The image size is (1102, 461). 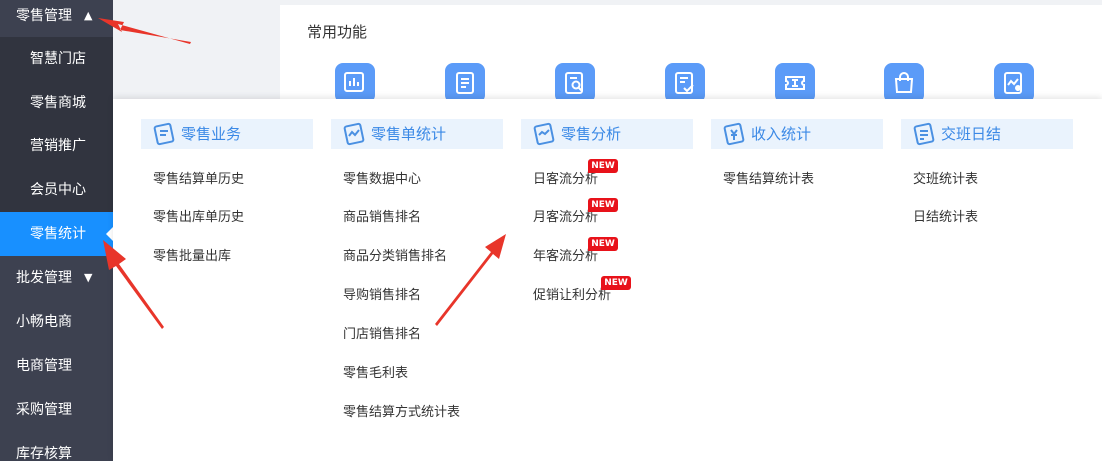 I want to click on sidebar-group-xiaochang-ecommerce: 小畅电商, so click(x=56, y=322).